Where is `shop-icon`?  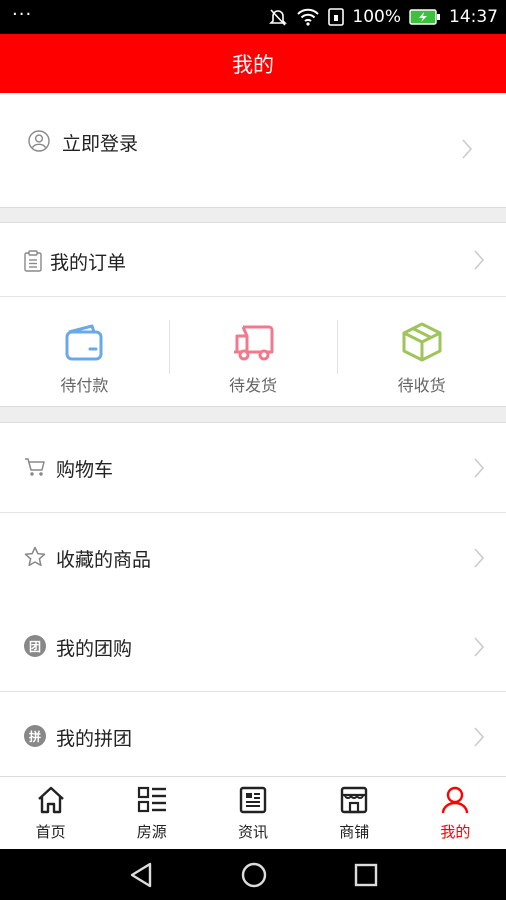
shop-icon is located at coordinates (354, 802).